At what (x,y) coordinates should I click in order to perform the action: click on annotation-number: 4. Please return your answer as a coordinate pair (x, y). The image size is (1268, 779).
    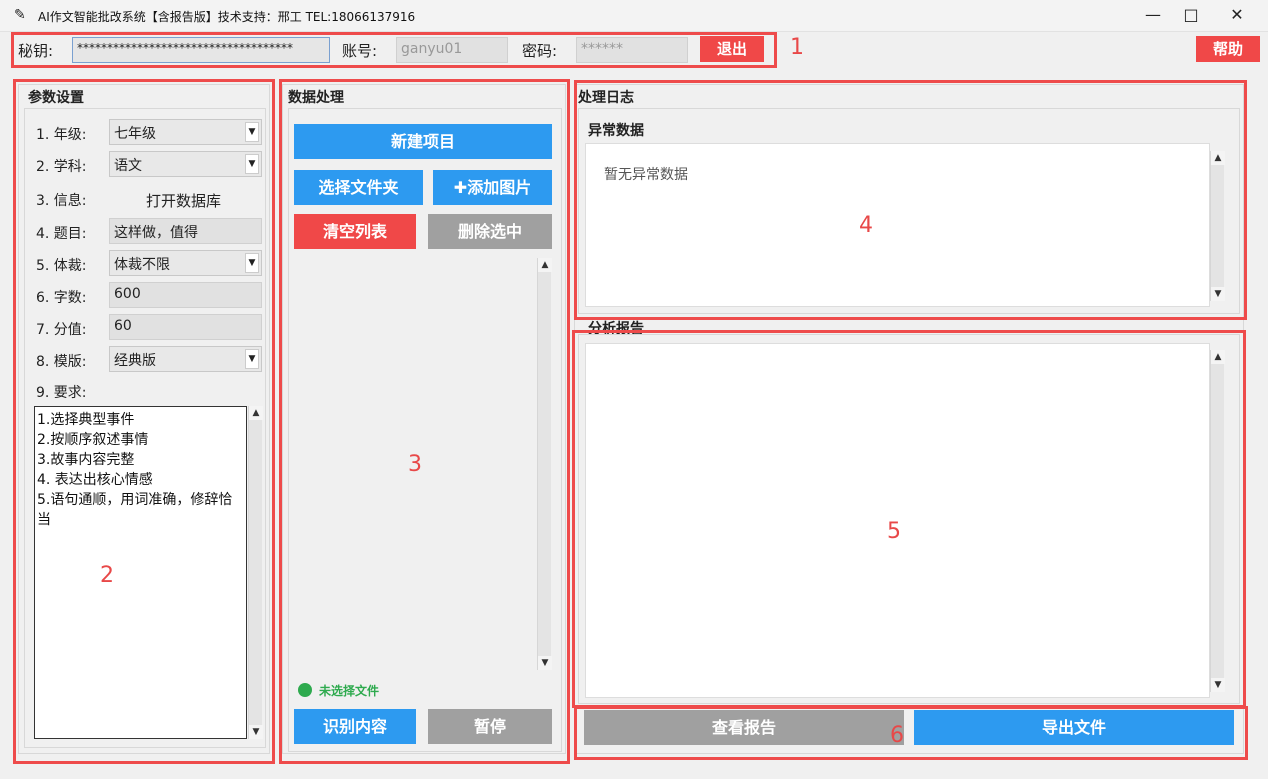
    Looking at the image, I should click on (866, 225).